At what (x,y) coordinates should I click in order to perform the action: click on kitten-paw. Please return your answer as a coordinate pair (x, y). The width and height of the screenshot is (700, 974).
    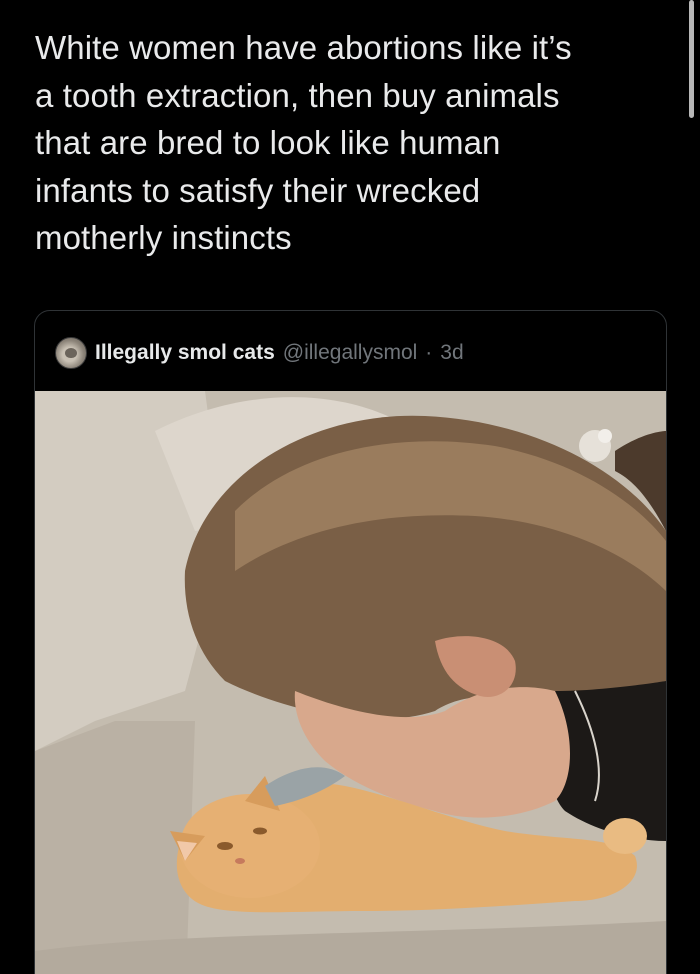
    Looking at the image, I should click on (625, 836).